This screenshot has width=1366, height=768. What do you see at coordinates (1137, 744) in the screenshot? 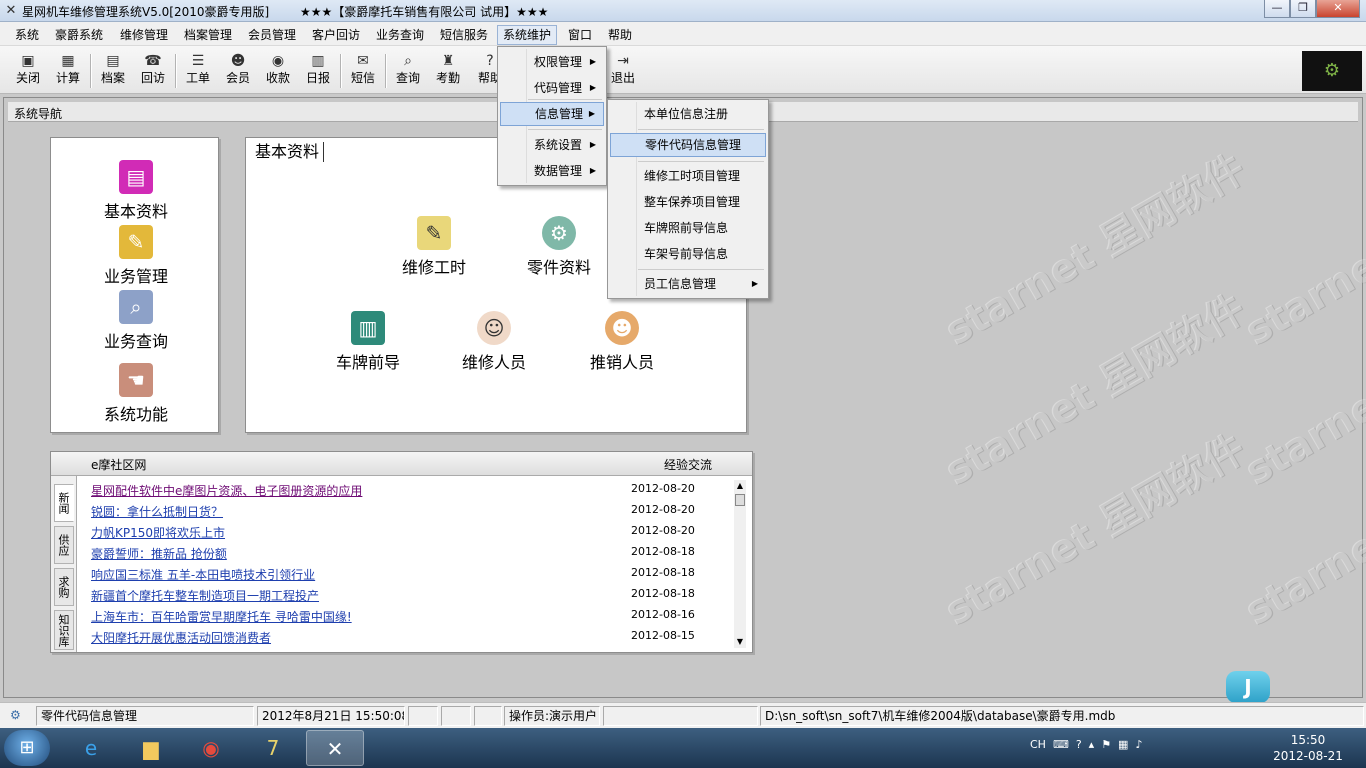
I see `volume-icon: ♪` at bounding box center [1137, 744].